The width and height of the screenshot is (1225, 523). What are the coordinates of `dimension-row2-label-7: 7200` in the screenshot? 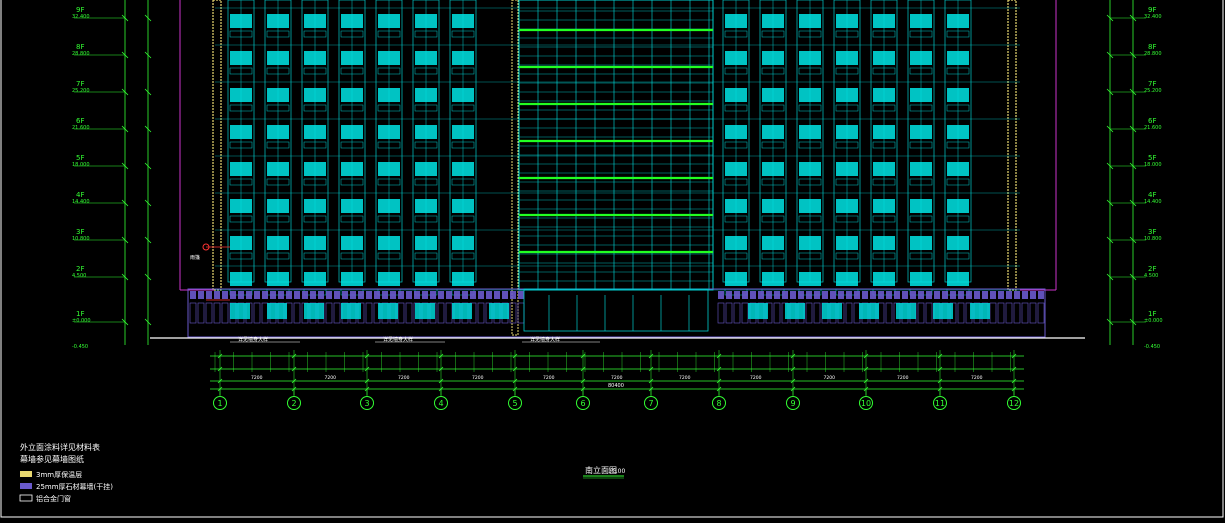 It's located at (756, 378).